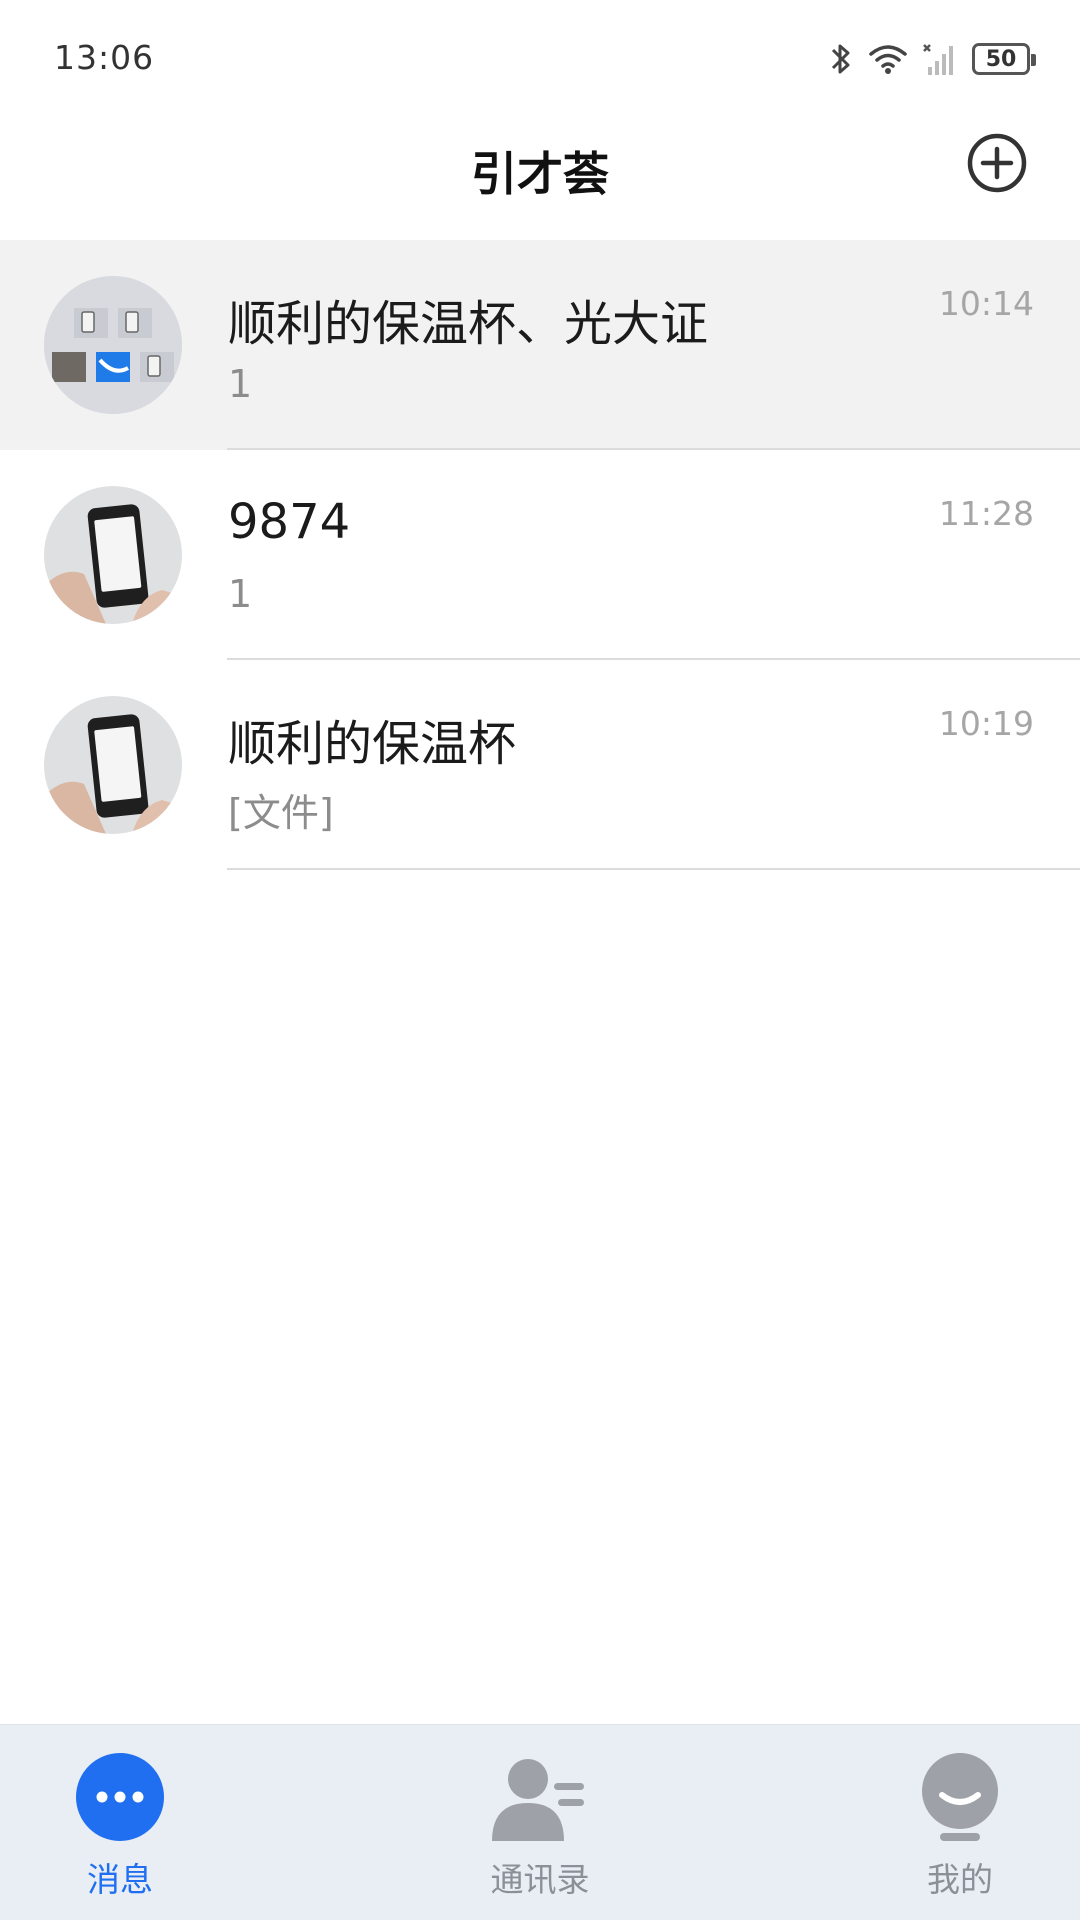 This screenshot has height=1920, width=1080. Describe the element at coordinates (986, 723) in the screenshot. I see `conversation-time: 10:19` at that location.